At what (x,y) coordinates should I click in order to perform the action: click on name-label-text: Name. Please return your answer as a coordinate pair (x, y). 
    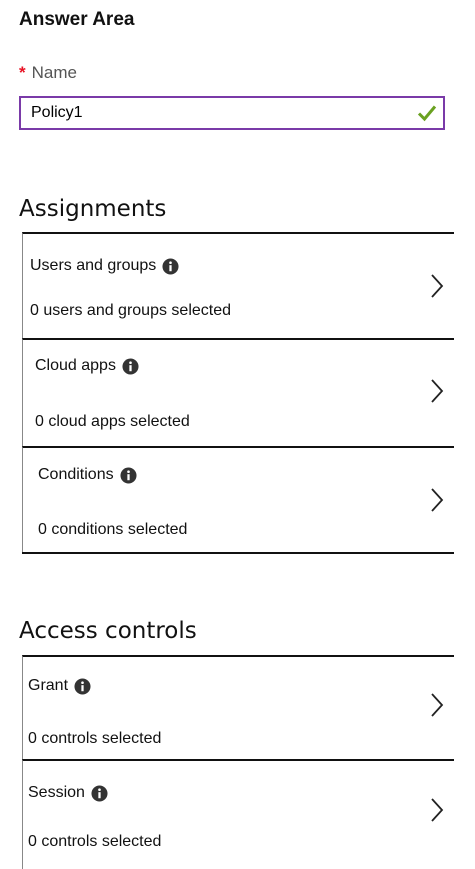
    Looking at the image, I should click on (54, 72).